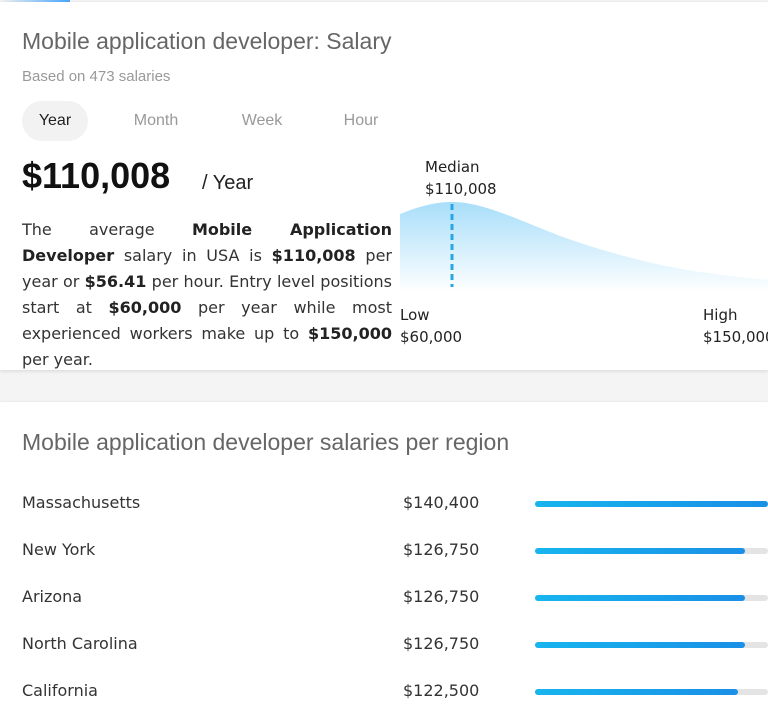 The image size is (768, 707). What do you see at coordinates (262, 121) in the screenshot?
I see `tab-week: Week` at bounding box center [262, 121].